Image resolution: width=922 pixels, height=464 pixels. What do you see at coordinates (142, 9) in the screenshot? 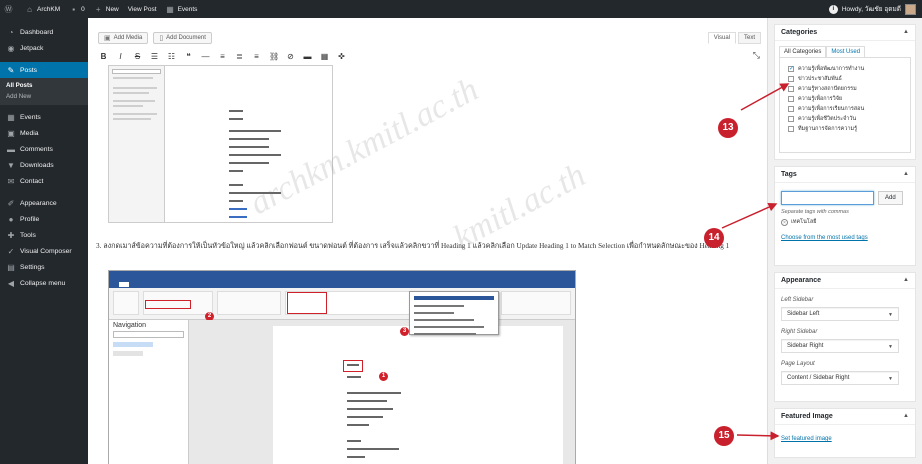
I see `view-post-link: View Post` at bounding box center [142, 9].